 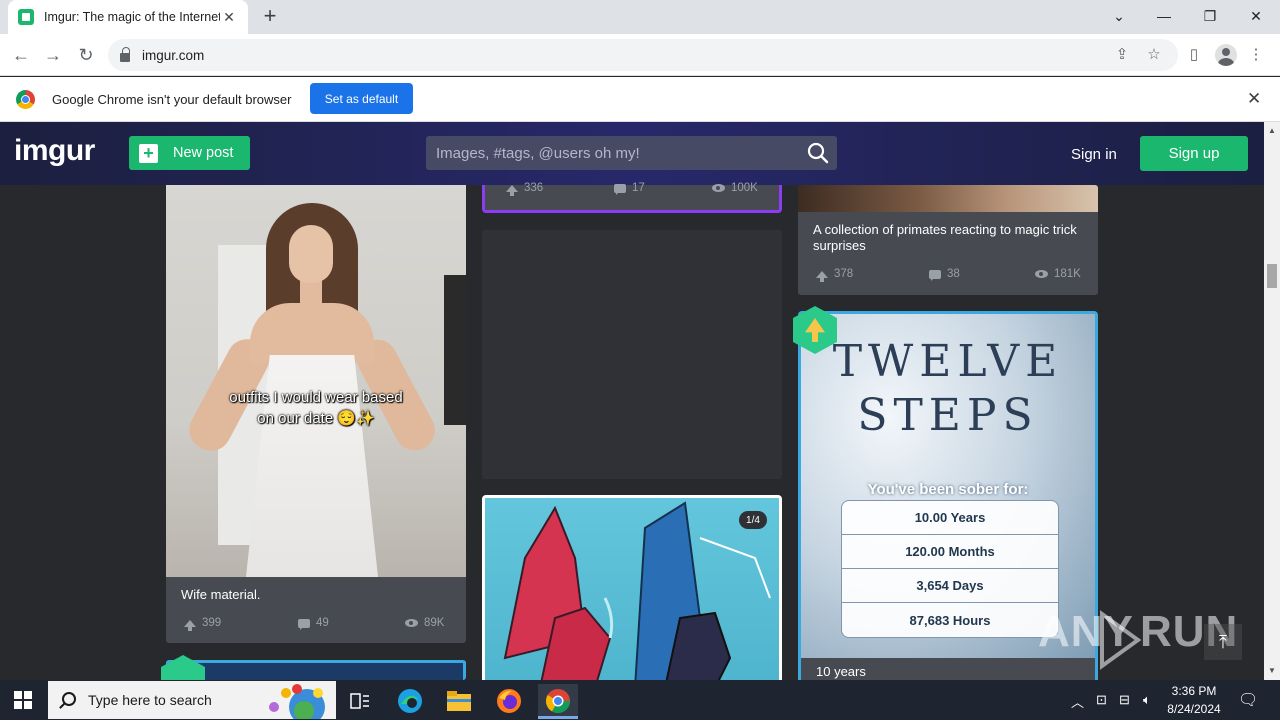 What do you see at coordinates (125, 54) in the screenshot?
I see `lock-icon` at bounding box center [125, 54].